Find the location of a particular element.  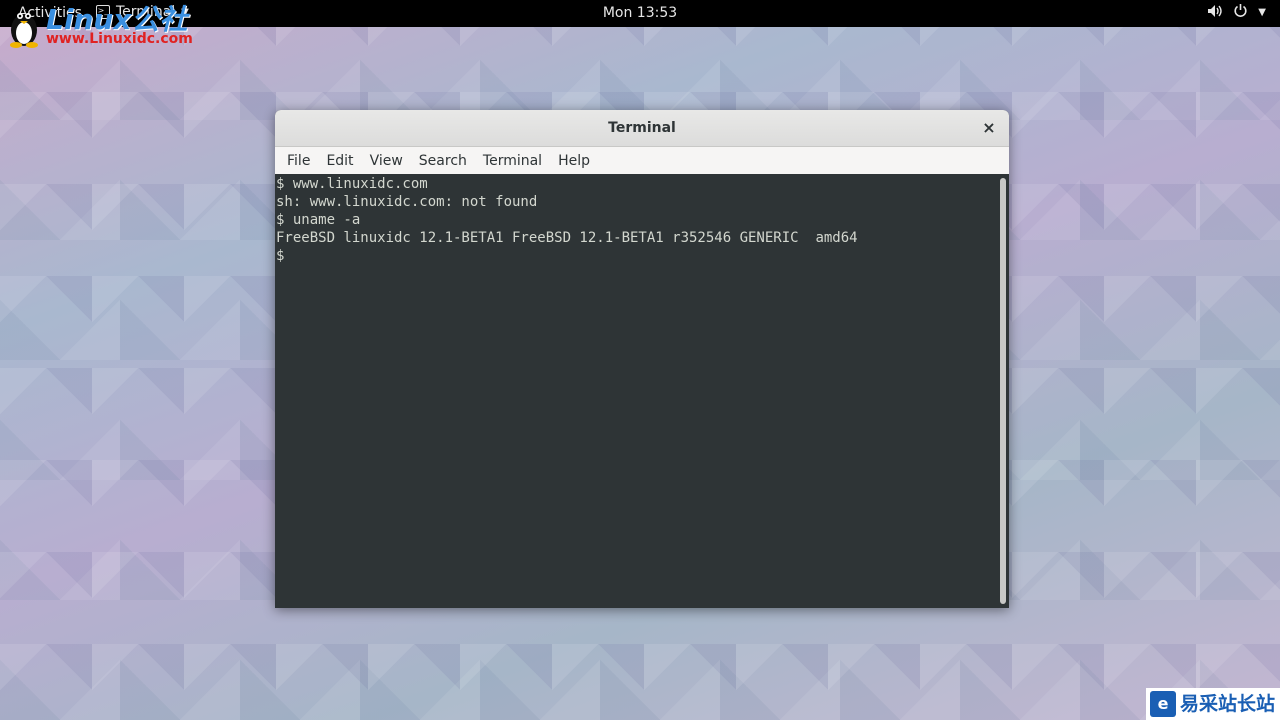

tux-icon is located at coordinates (24, 28).